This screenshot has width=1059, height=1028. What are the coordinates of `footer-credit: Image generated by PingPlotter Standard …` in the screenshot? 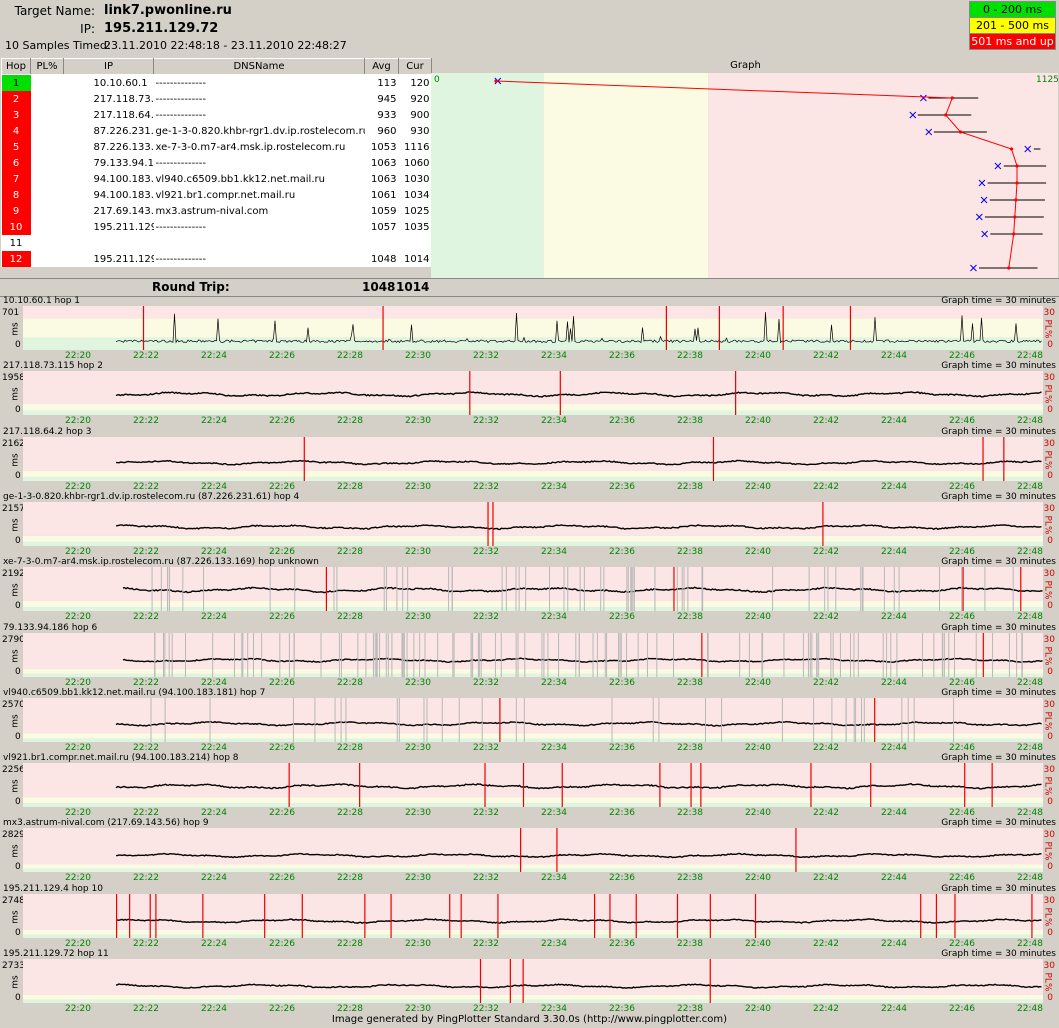 It's located at (529, 1019).